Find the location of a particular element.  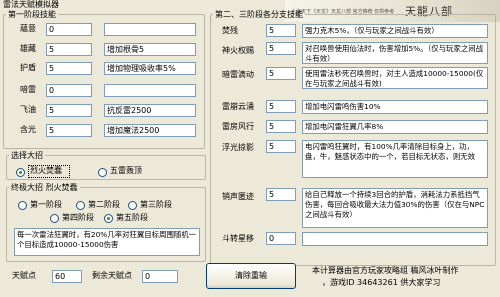

stage1-skill-label: 雄藏 is located at coordinates (28, 48).